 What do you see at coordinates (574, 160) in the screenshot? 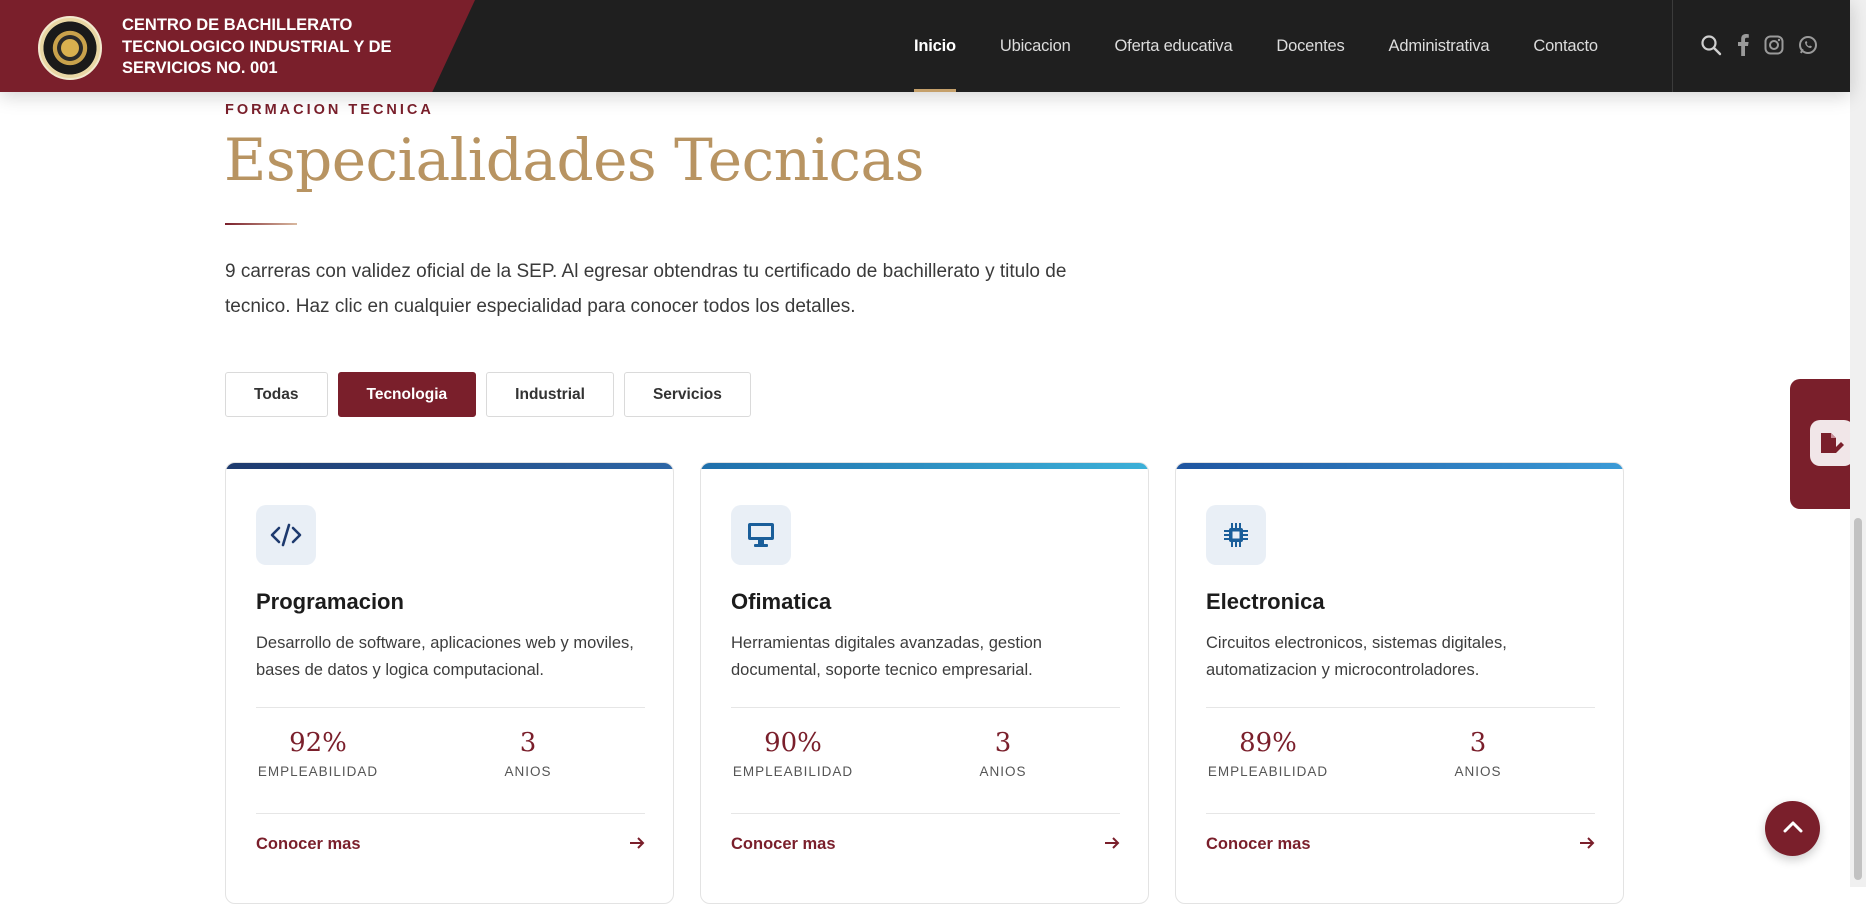
I see `section-title: Especialidades Tecnicas` at bounding box center [574, 160].